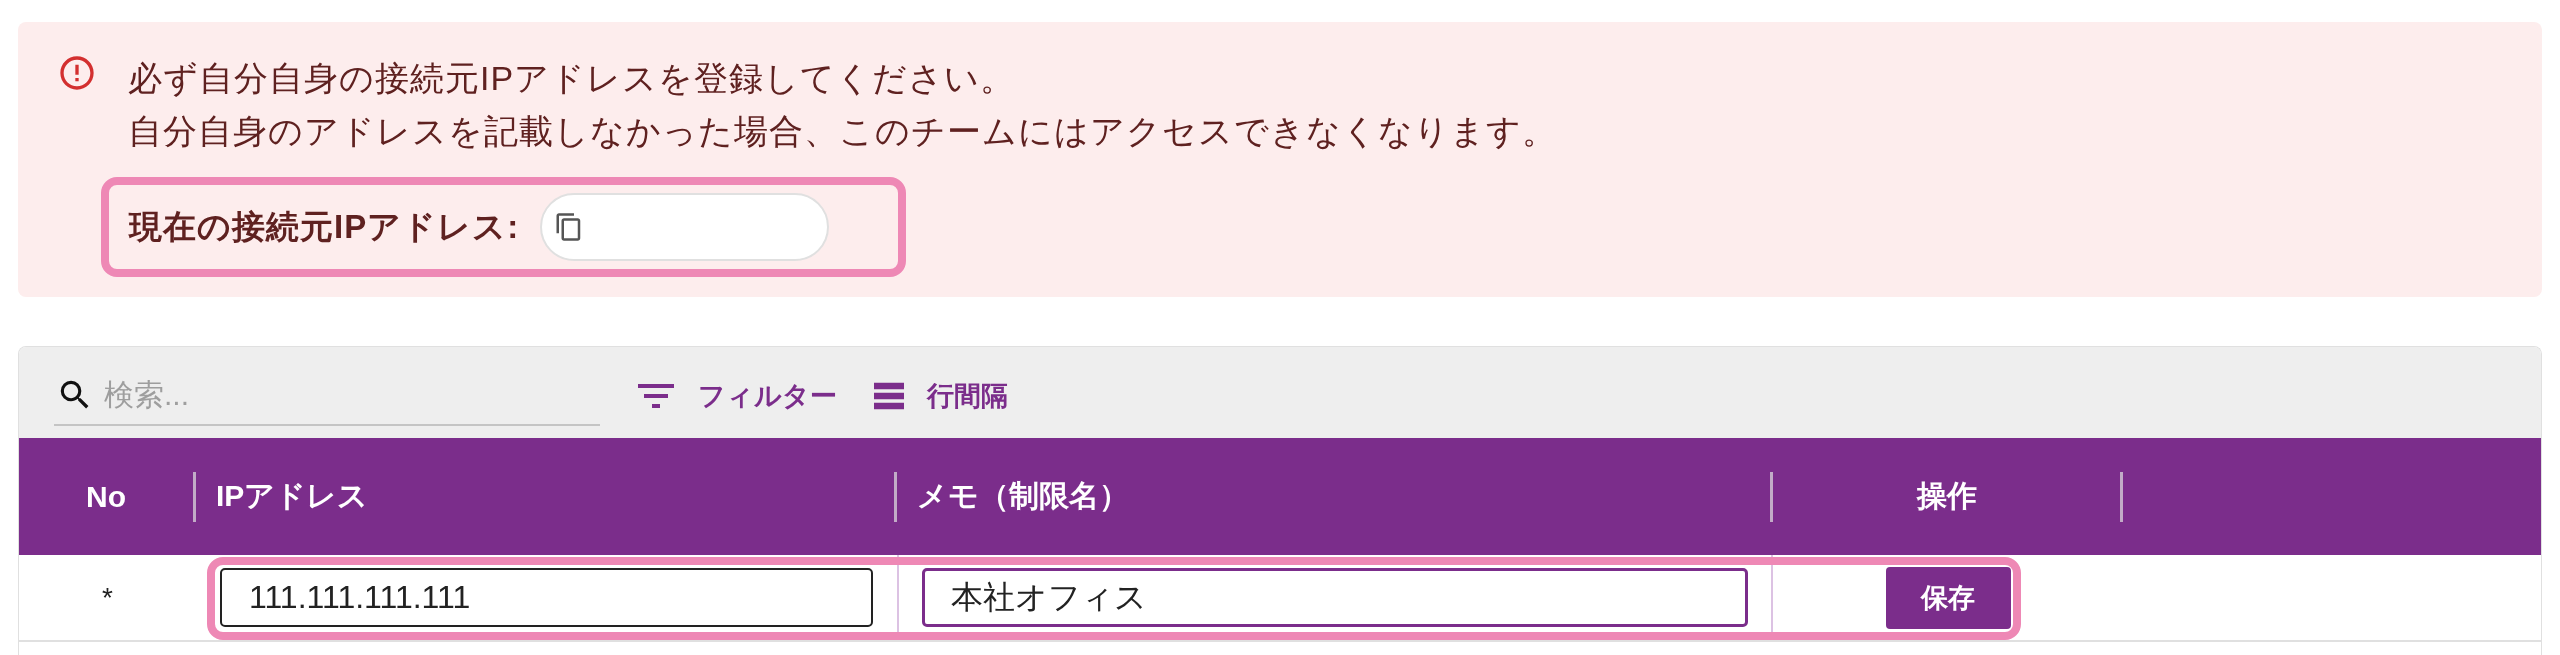 The width and height of the screenshot is (2560, 655). What do you see at coordinates (546, 496) in the screenshot?
I see `column-header: IPアドレス` at bounding box center [546, 496].